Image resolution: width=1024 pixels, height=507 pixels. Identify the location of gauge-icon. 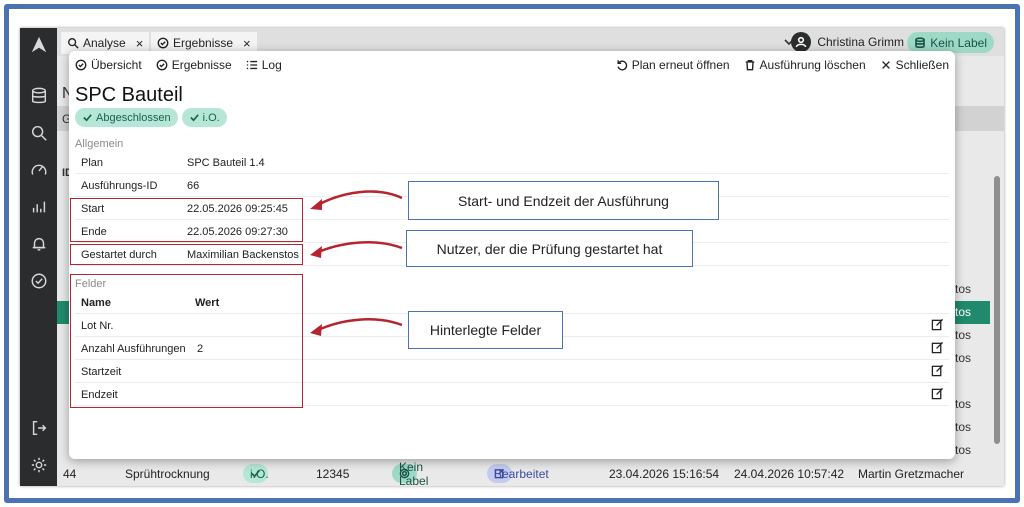
(39, 170).